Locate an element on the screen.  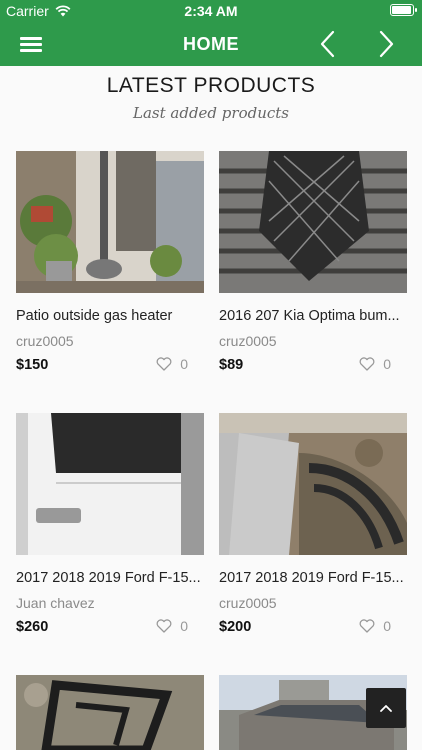
status-time: 2:34 AM is located at coordinates (211, 11).